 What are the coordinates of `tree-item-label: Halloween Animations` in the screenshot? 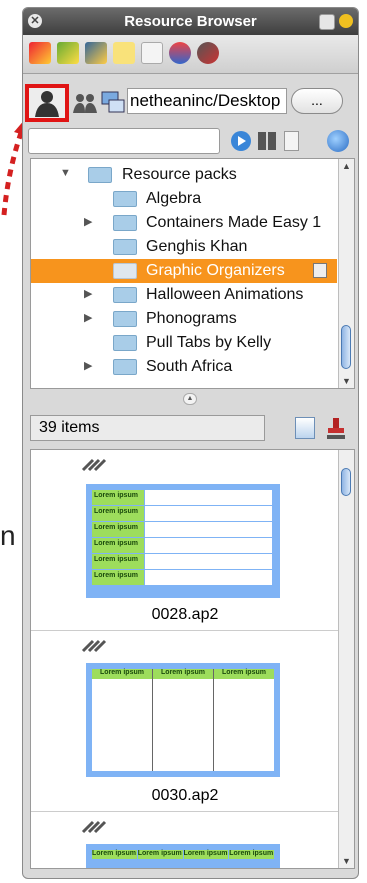 It's located at (225, 294).